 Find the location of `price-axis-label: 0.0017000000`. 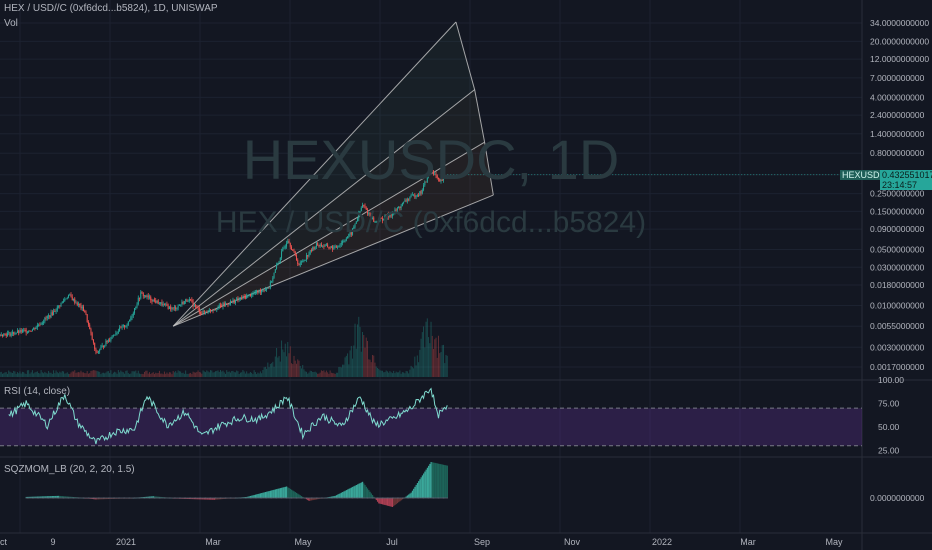

price-axis-label: 0.0017000000 is located at coordinates (897, 367).